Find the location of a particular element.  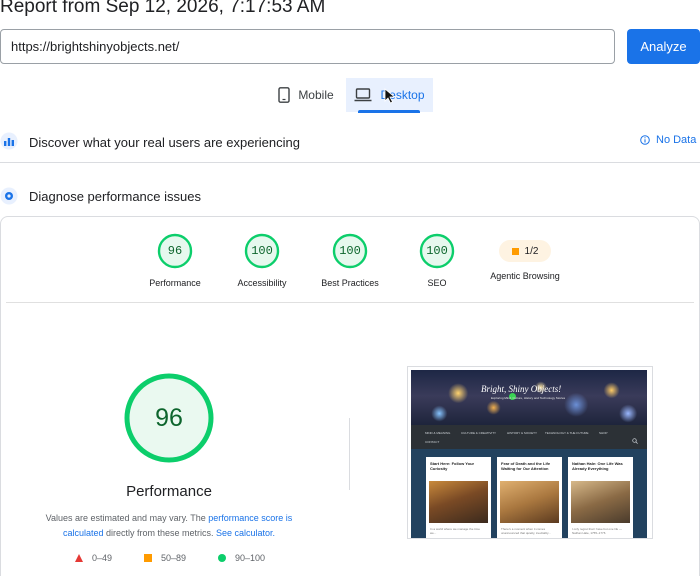

performance-big-score: 96 is located at coordinates (169, 417).